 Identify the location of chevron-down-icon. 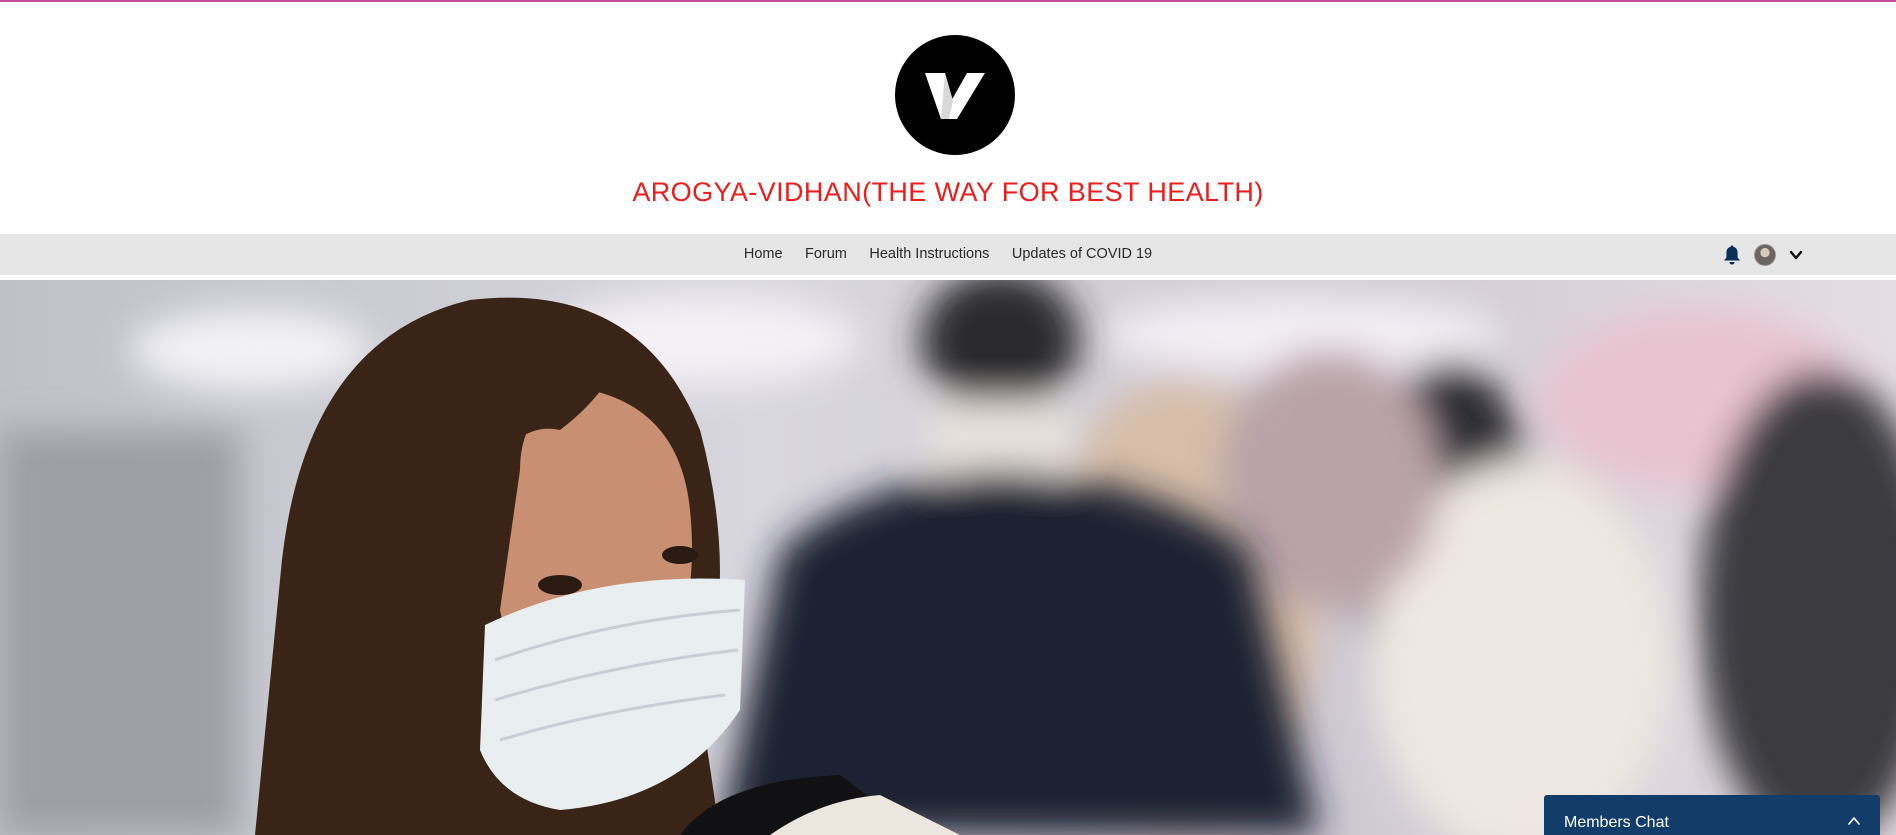
(1796, 255).